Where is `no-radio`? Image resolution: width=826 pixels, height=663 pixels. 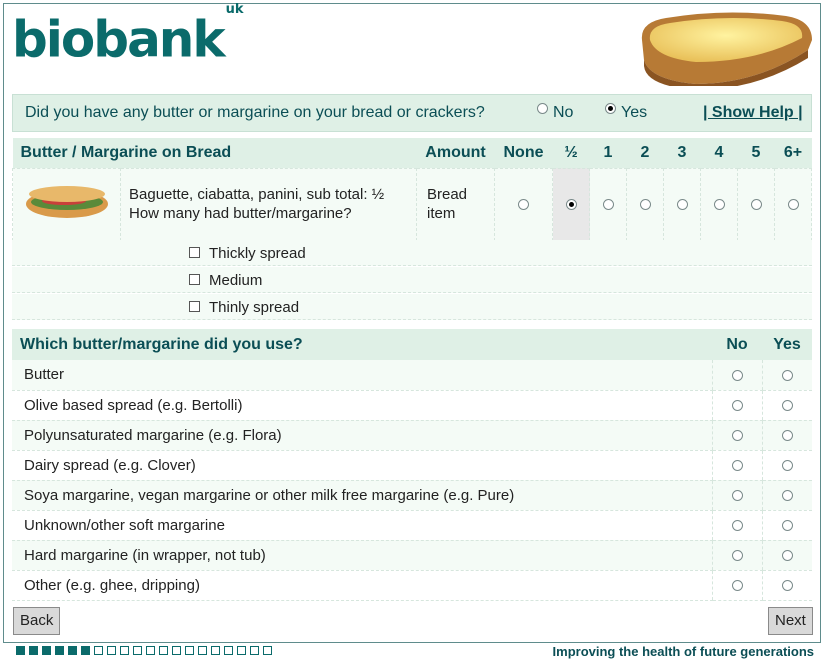 no-radio is located at coordinates (542, 109).